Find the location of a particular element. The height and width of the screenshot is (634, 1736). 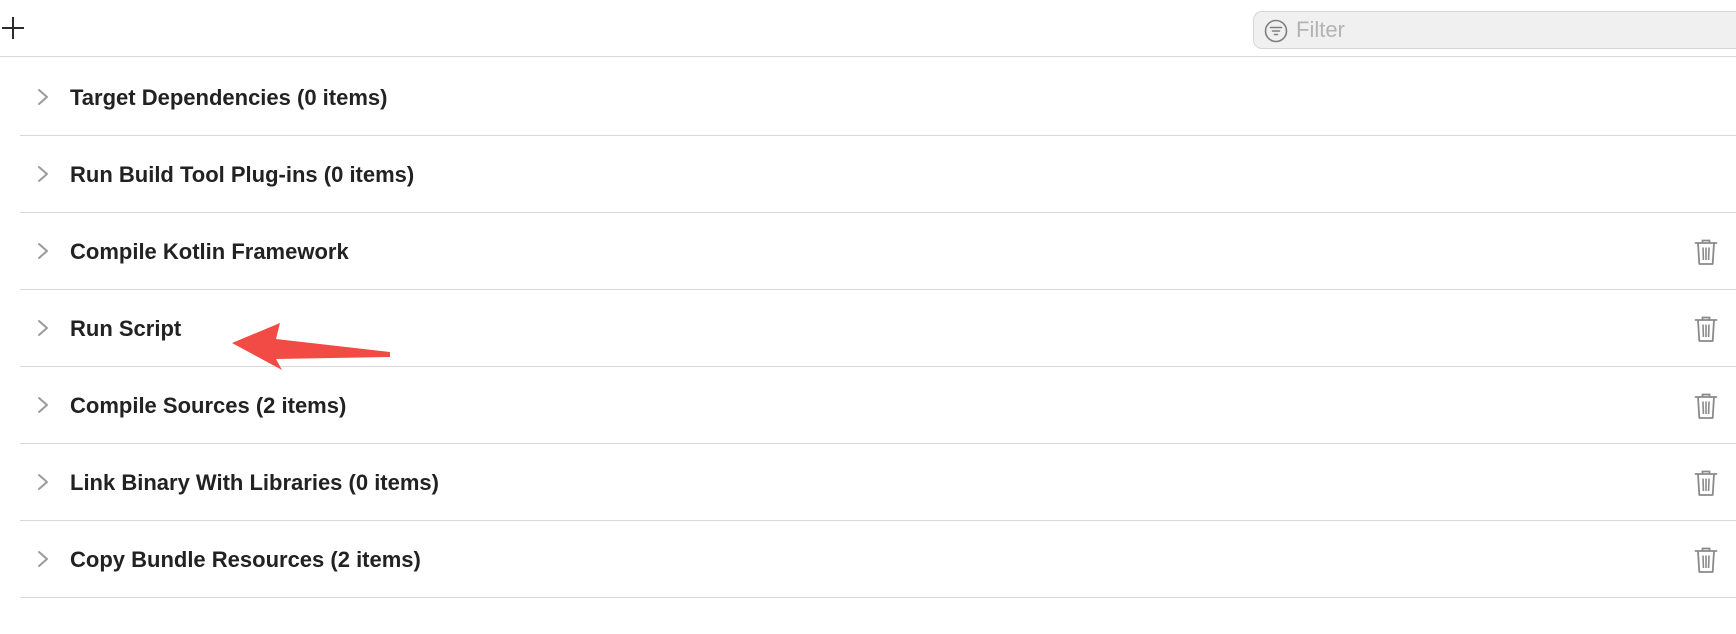

filter-input is located at coordinates (1506, 30).